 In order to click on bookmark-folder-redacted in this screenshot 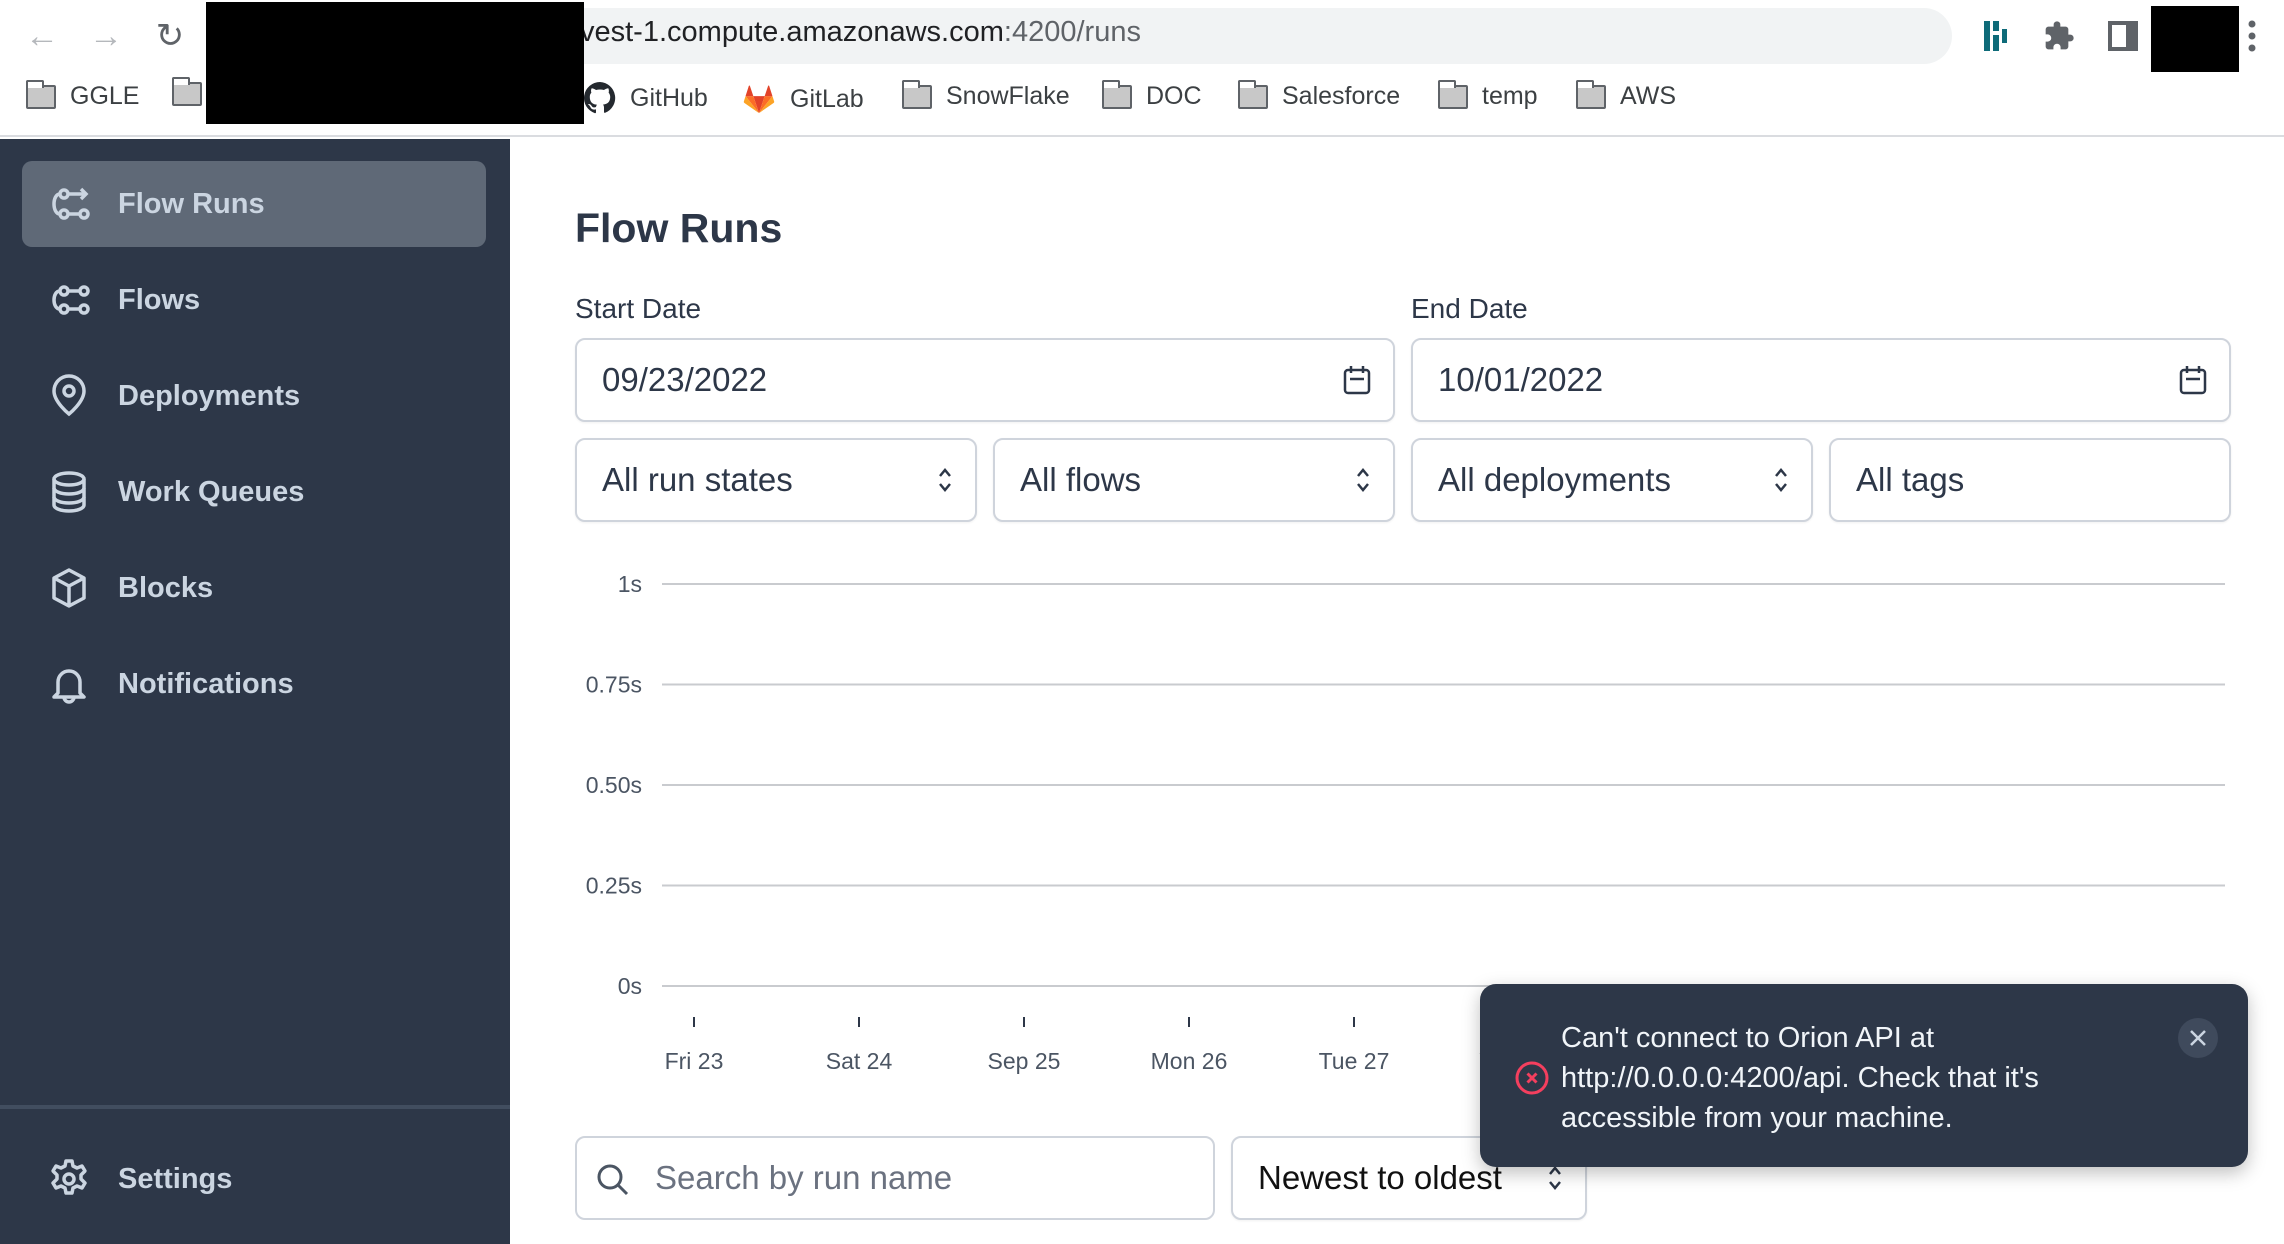, I will do `click(186, 91)`.